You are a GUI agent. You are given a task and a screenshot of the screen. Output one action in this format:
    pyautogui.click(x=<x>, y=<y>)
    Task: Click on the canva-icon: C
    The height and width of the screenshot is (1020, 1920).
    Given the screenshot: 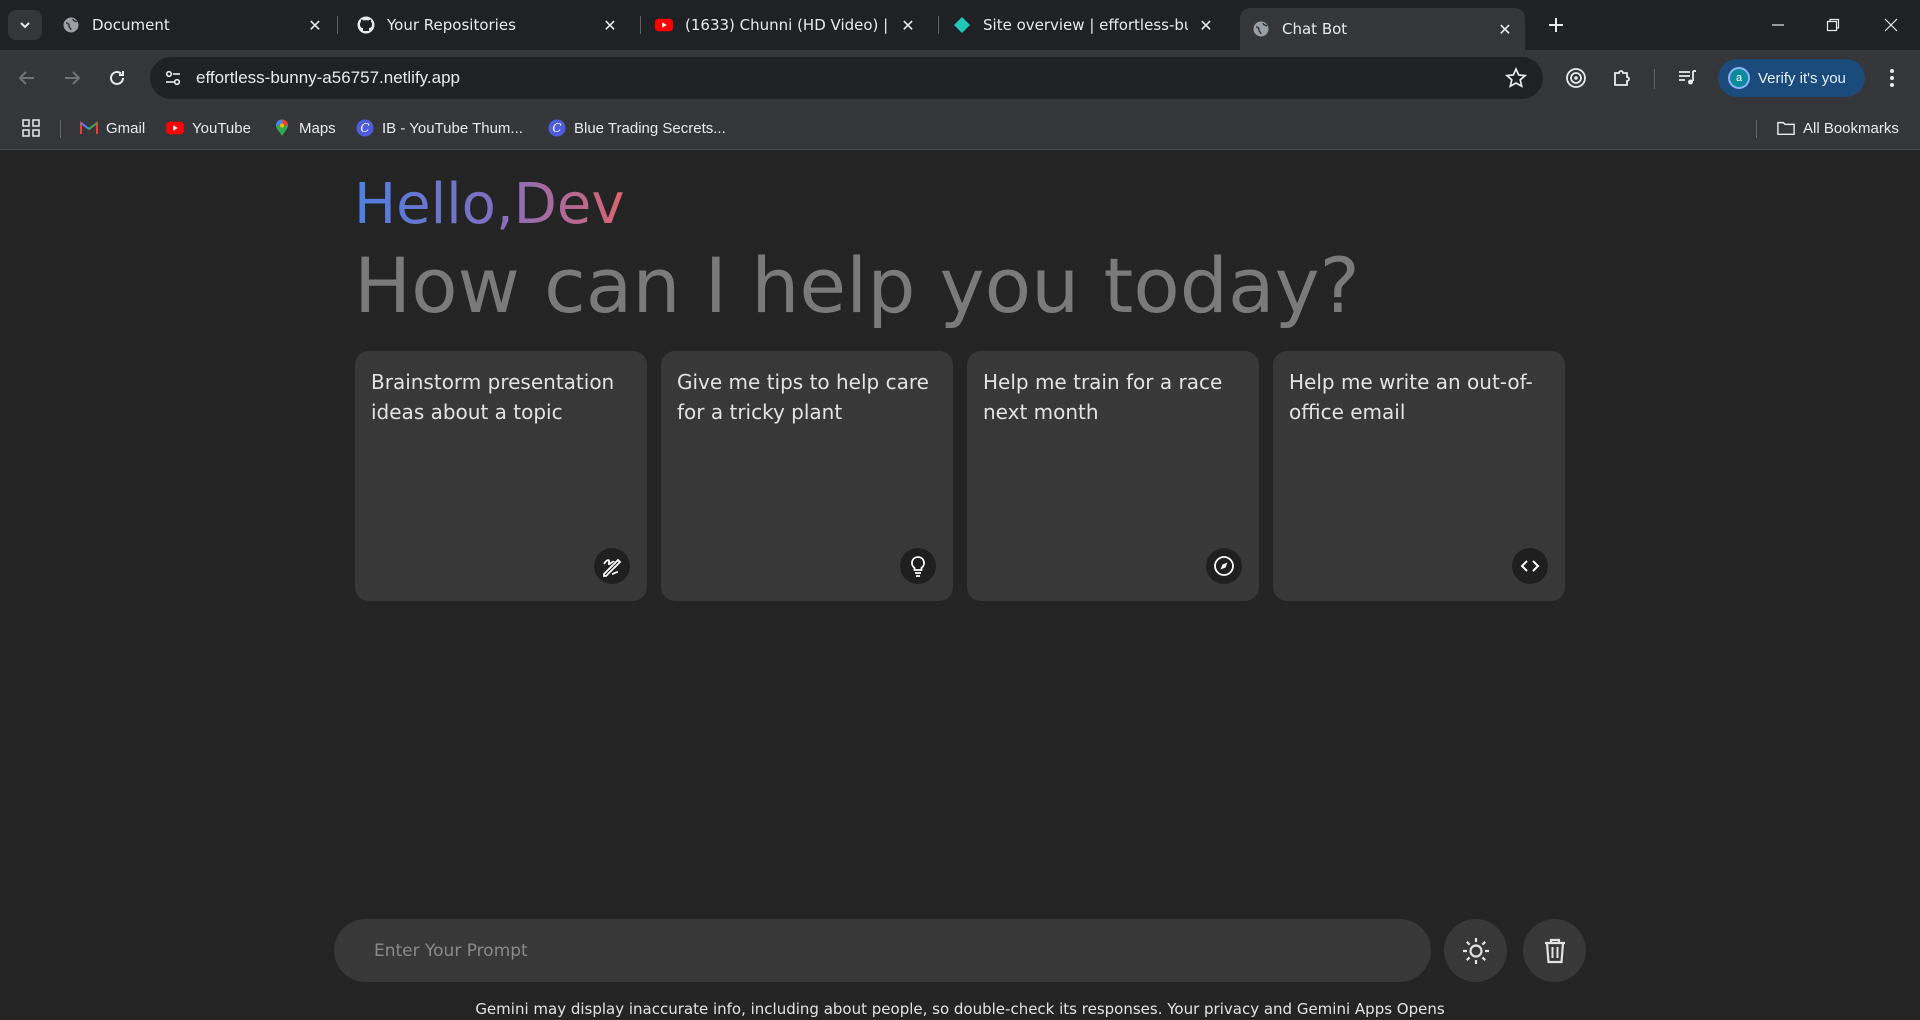 What is the action you would take?
    pyautogui.click(x=557, y=128)
    